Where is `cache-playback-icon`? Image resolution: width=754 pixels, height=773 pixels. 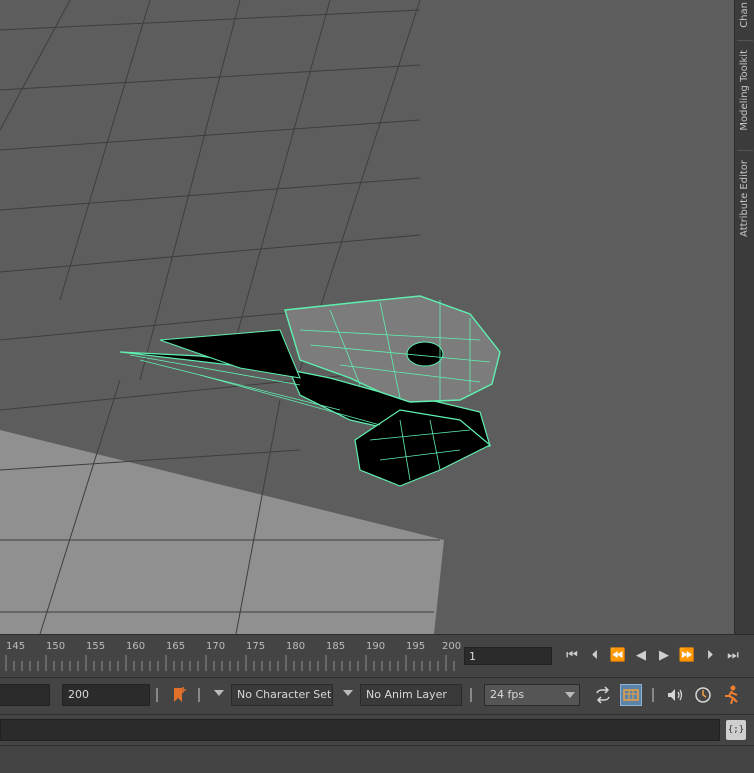 cache-playback-icon is located at coordinates (631, 695).